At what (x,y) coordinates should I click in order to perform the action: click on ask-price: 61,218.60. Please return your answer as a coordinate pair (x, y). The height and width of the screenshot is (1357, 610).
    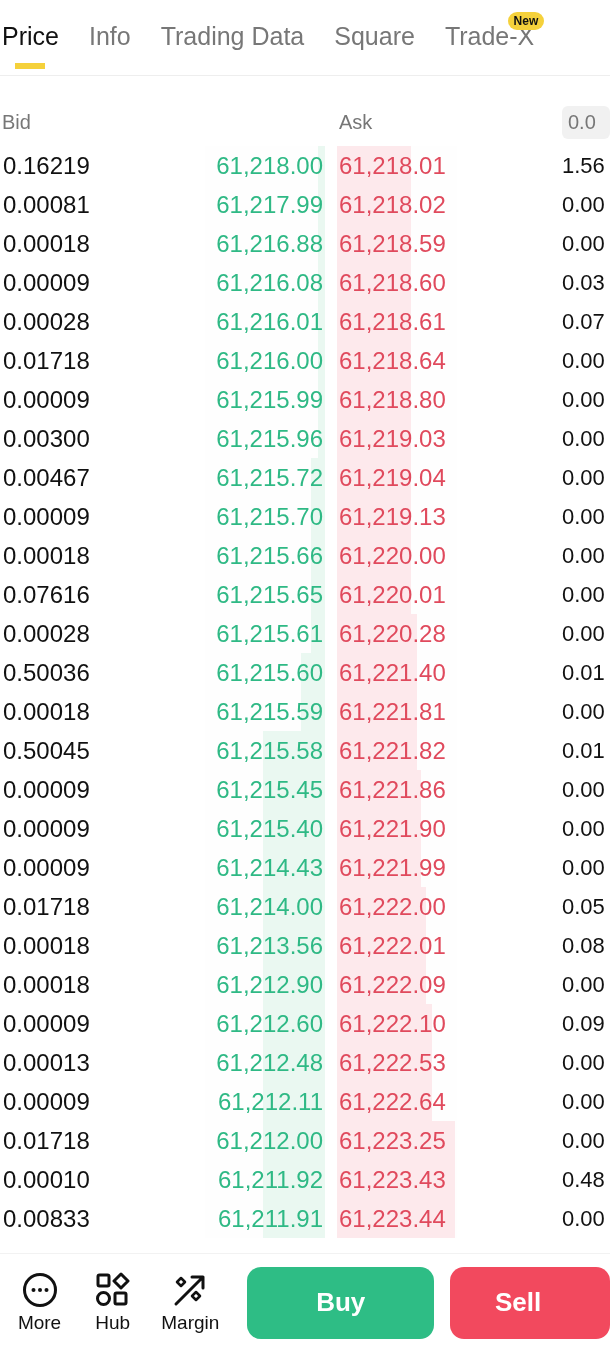
    Looking at the image, I should click on (392, 282).